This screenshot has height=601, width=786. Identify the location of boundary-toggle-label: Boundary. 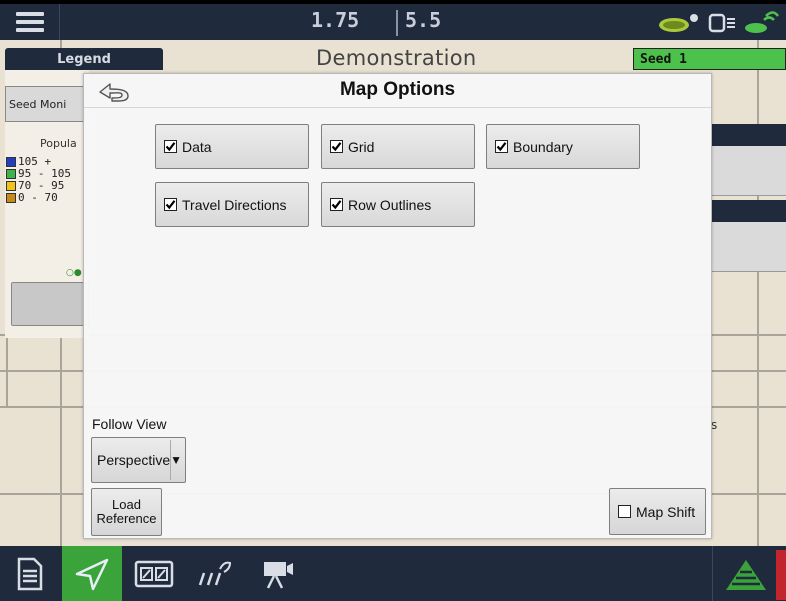
(543, 146).